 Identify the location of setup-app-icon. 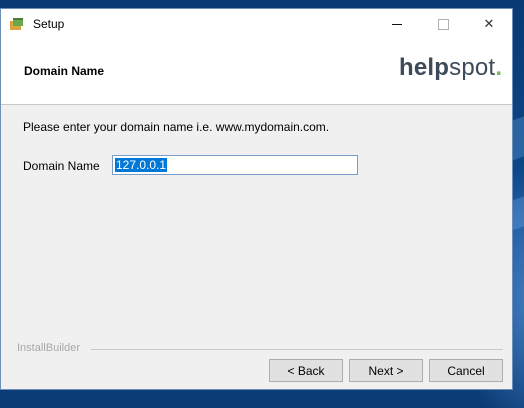
(16, 24).